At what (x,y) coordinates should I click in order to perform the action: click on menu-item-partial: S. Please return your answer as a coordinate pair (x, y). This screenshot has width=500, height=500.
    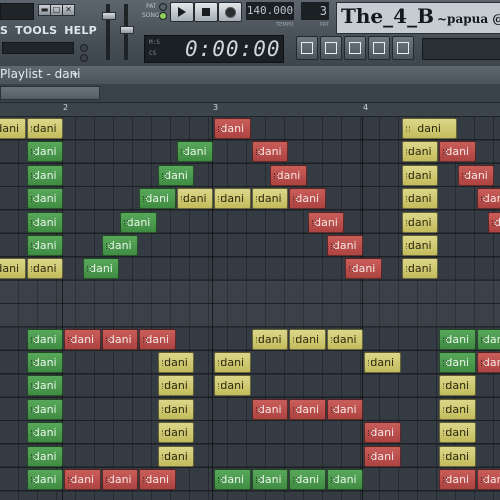
    Looking at the image, I should click on (4, 30).